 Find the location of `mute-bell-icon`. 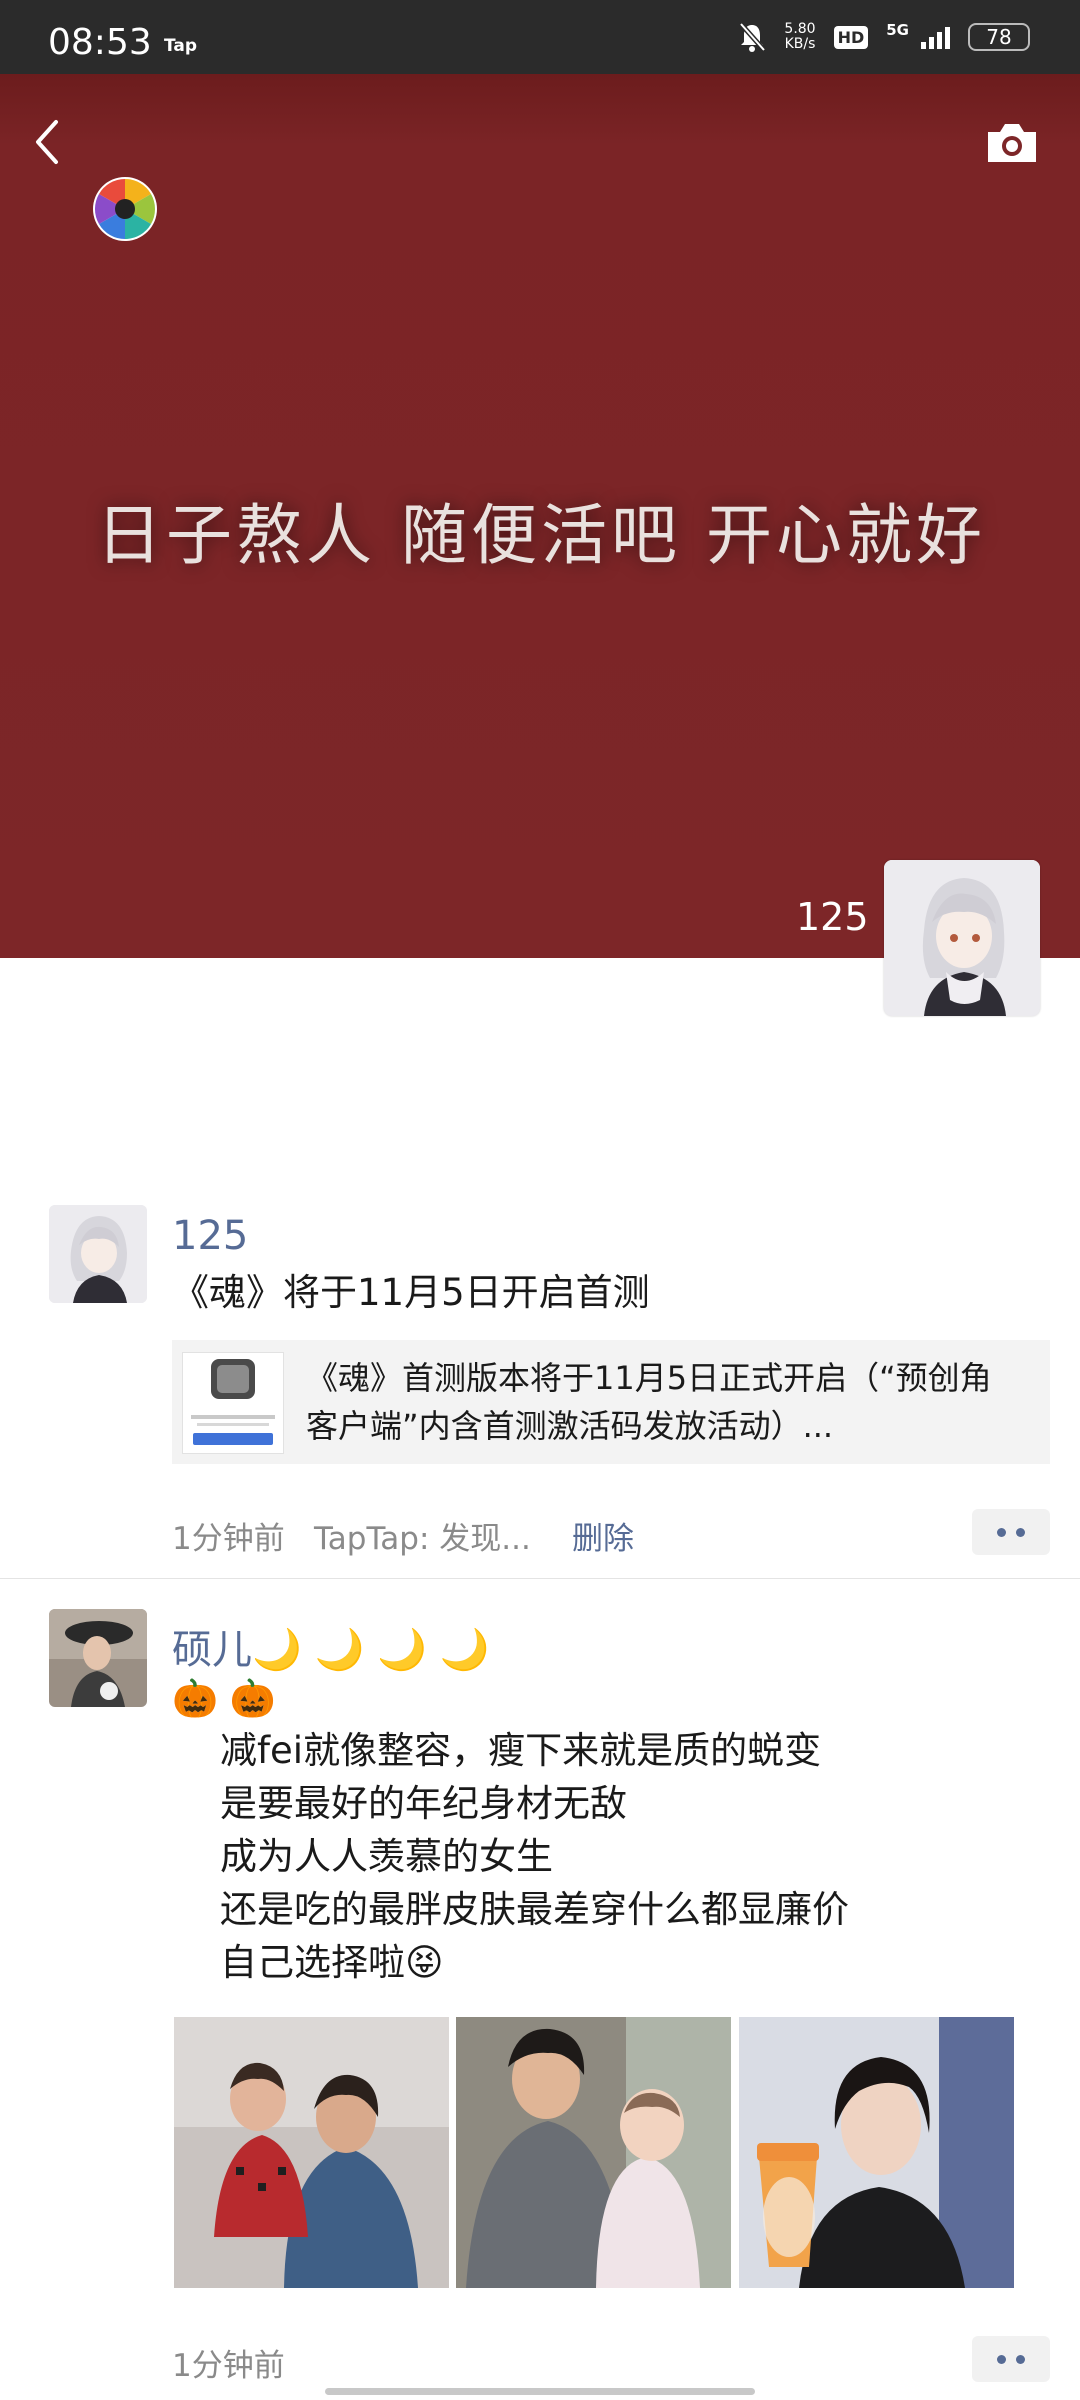

mute-bell-icon is located at coordinates (753, 37).